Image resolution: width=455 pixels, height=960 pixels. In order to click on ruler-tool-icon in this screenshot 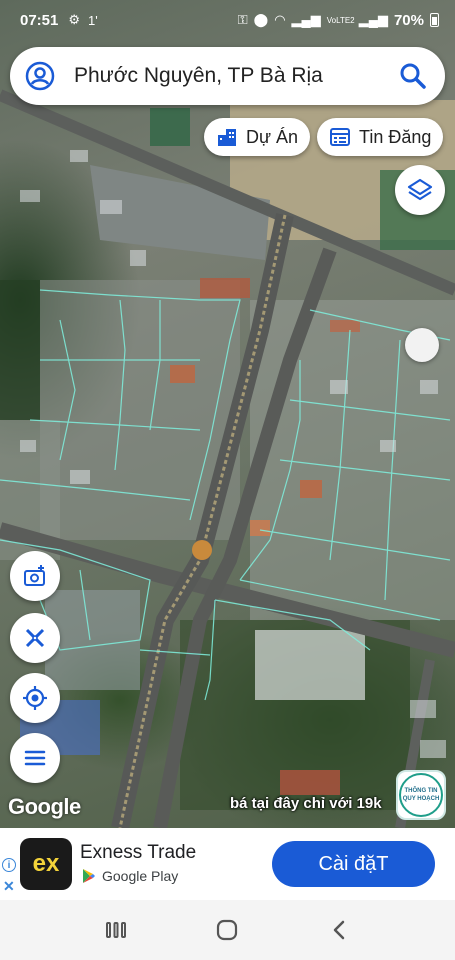, I will do `click(35, 638)`.